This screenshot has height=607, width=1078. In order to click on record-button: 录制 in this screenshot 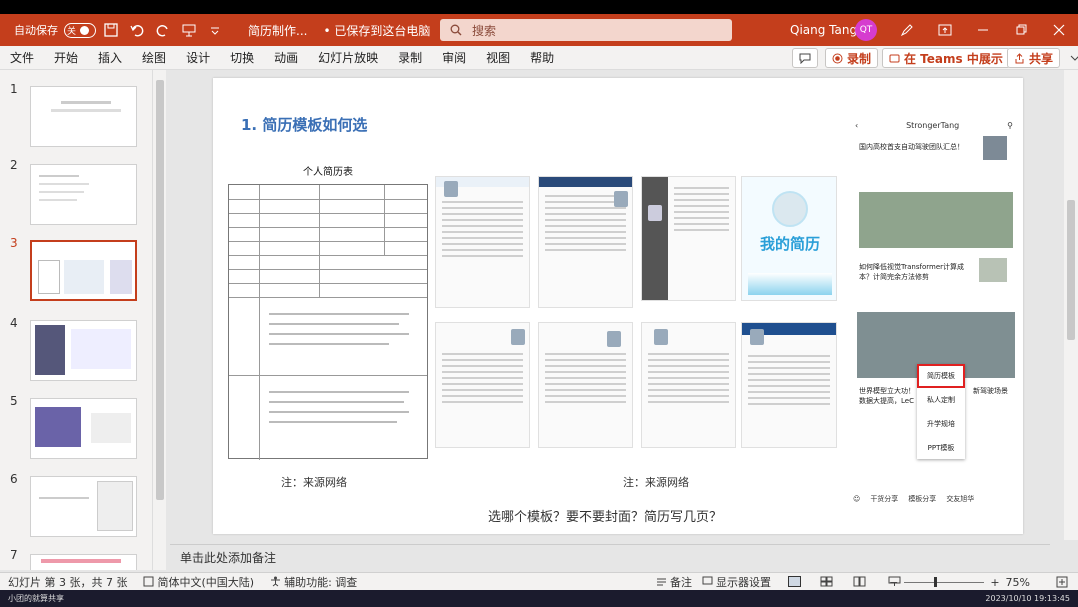, I will do `click(852, 58)`.